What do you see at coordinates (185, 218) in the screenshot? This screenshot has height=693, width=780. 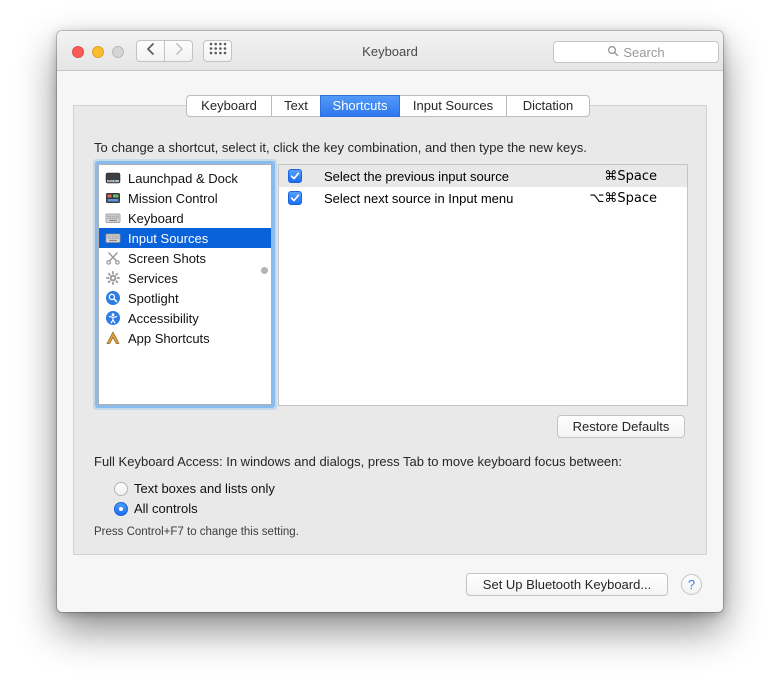 I see `sidebar-item-keyboard: Keyboard` at bounding box center [185, 218].